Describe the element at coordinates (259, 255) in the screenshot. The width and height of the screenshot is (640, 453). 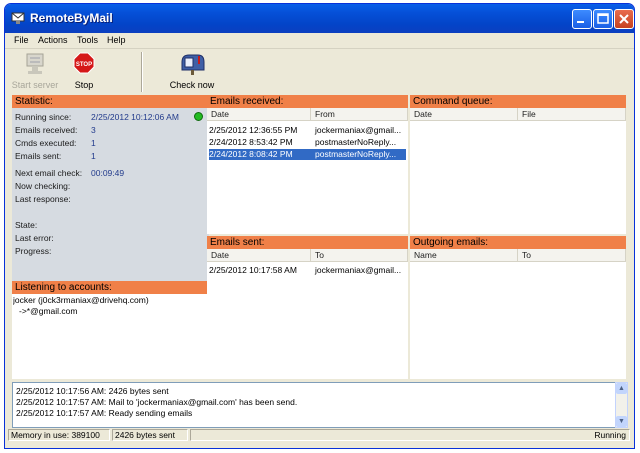
I see `sent-col-date: Date` at that location.